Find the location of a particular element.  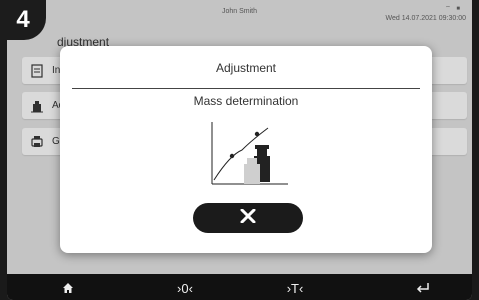

zero-button: ›0‹ is located at coordinates (185, 288).